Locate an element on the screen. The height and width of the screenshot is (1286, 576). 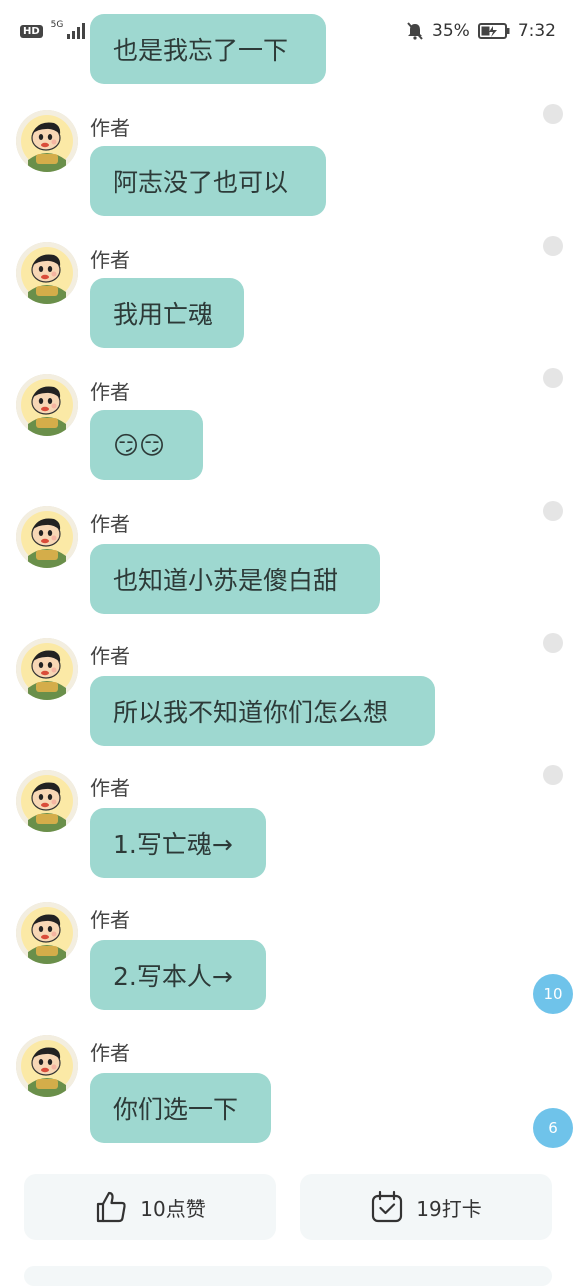
like-button: 10点赞 is located at coordinates (150, 1207).